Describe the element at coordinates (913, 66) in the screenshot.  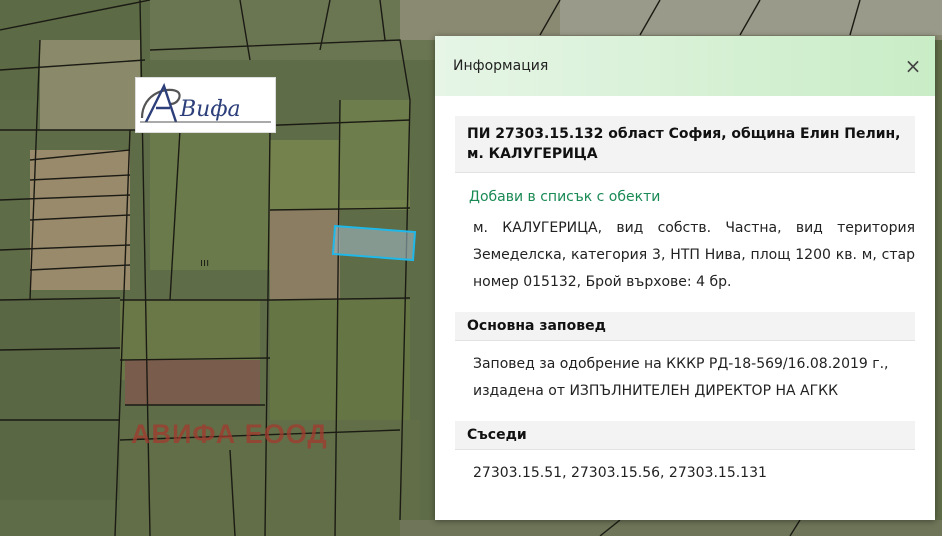
I see `close-icon: ×` at that location.